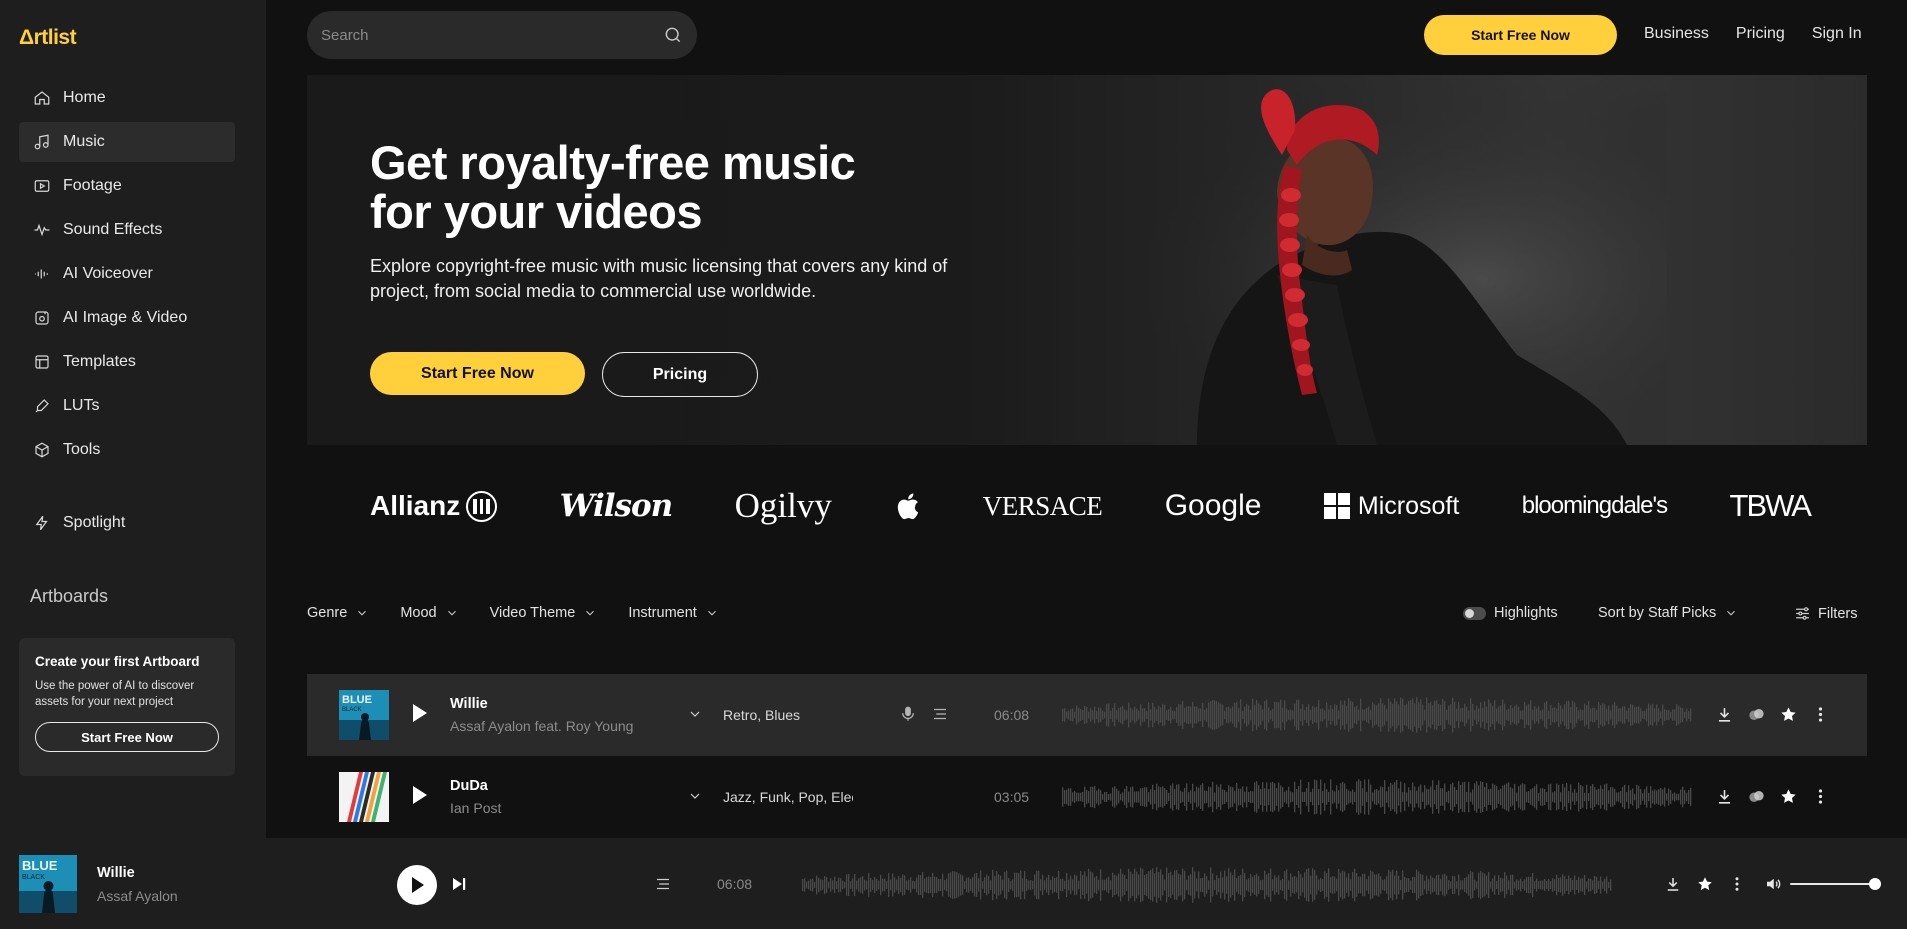  What do you see at coordinates (92, 185) in the screenshot?
I see `sidebar-item-label: Footage` at bounding box center [92, 185].